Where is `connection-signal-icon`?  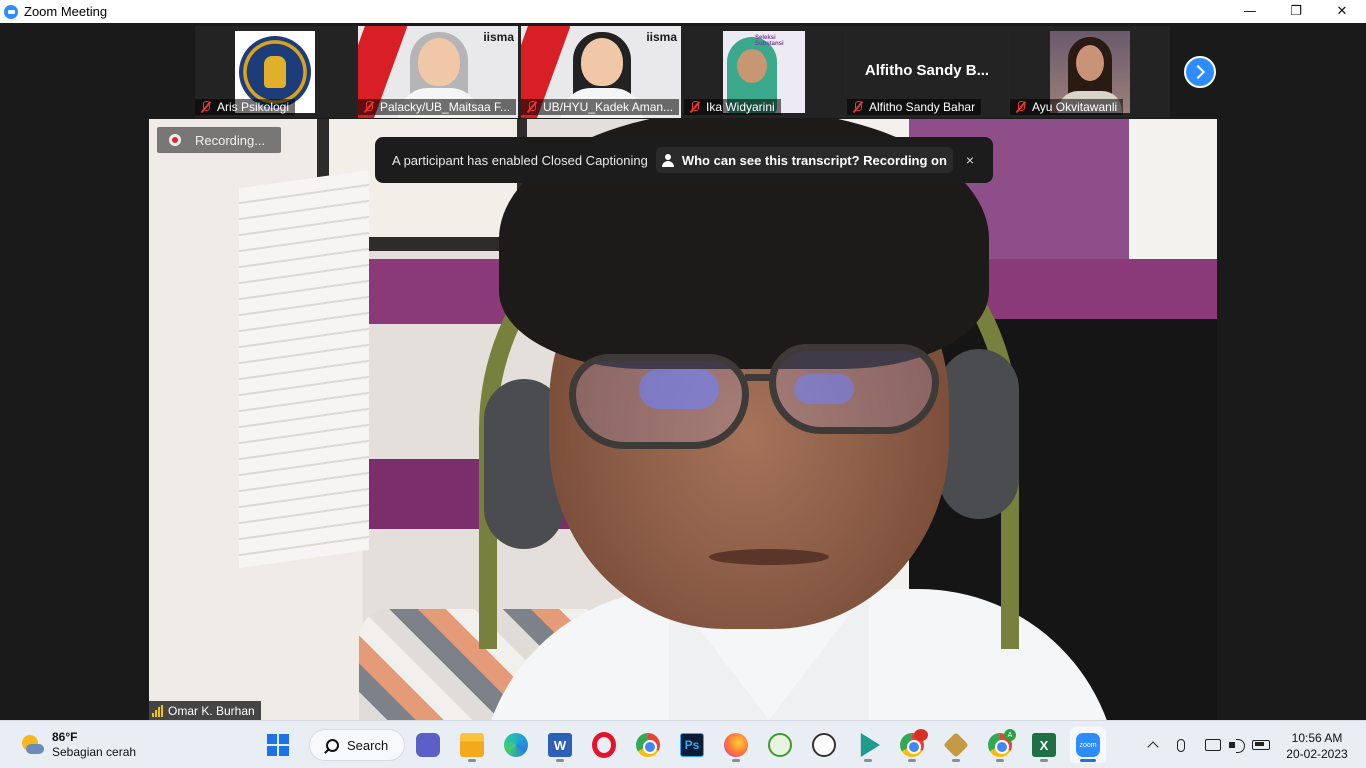 connection-signal-icon is located at coordinates (157, 710).